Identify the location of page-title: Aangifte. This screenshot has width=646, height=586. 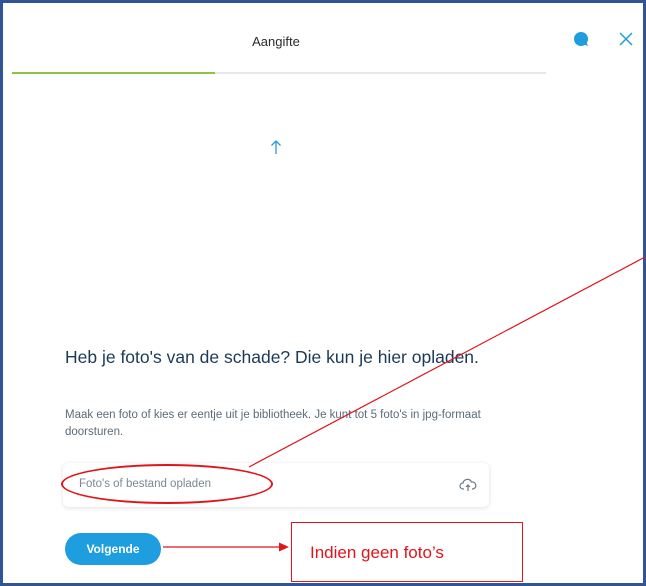
(276, 41).